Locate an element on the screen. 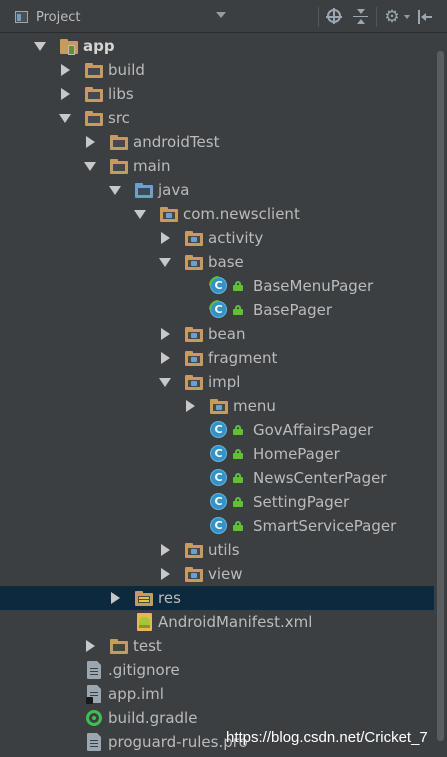 This screenshot has width=447, height=757. project-view-selector: Project is located at coordinates (47, 17).